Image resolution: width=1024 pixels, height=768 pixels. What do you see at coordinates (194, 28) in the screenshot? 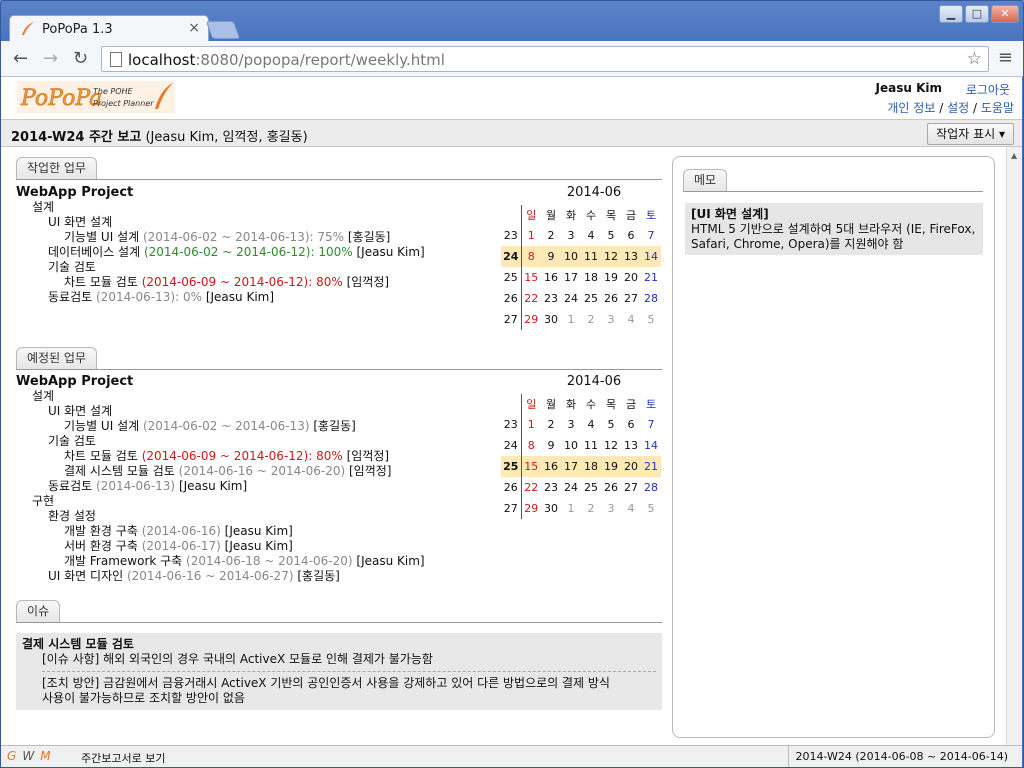
I see `tab-close-icon: ×` at bounding box center [194, 28].